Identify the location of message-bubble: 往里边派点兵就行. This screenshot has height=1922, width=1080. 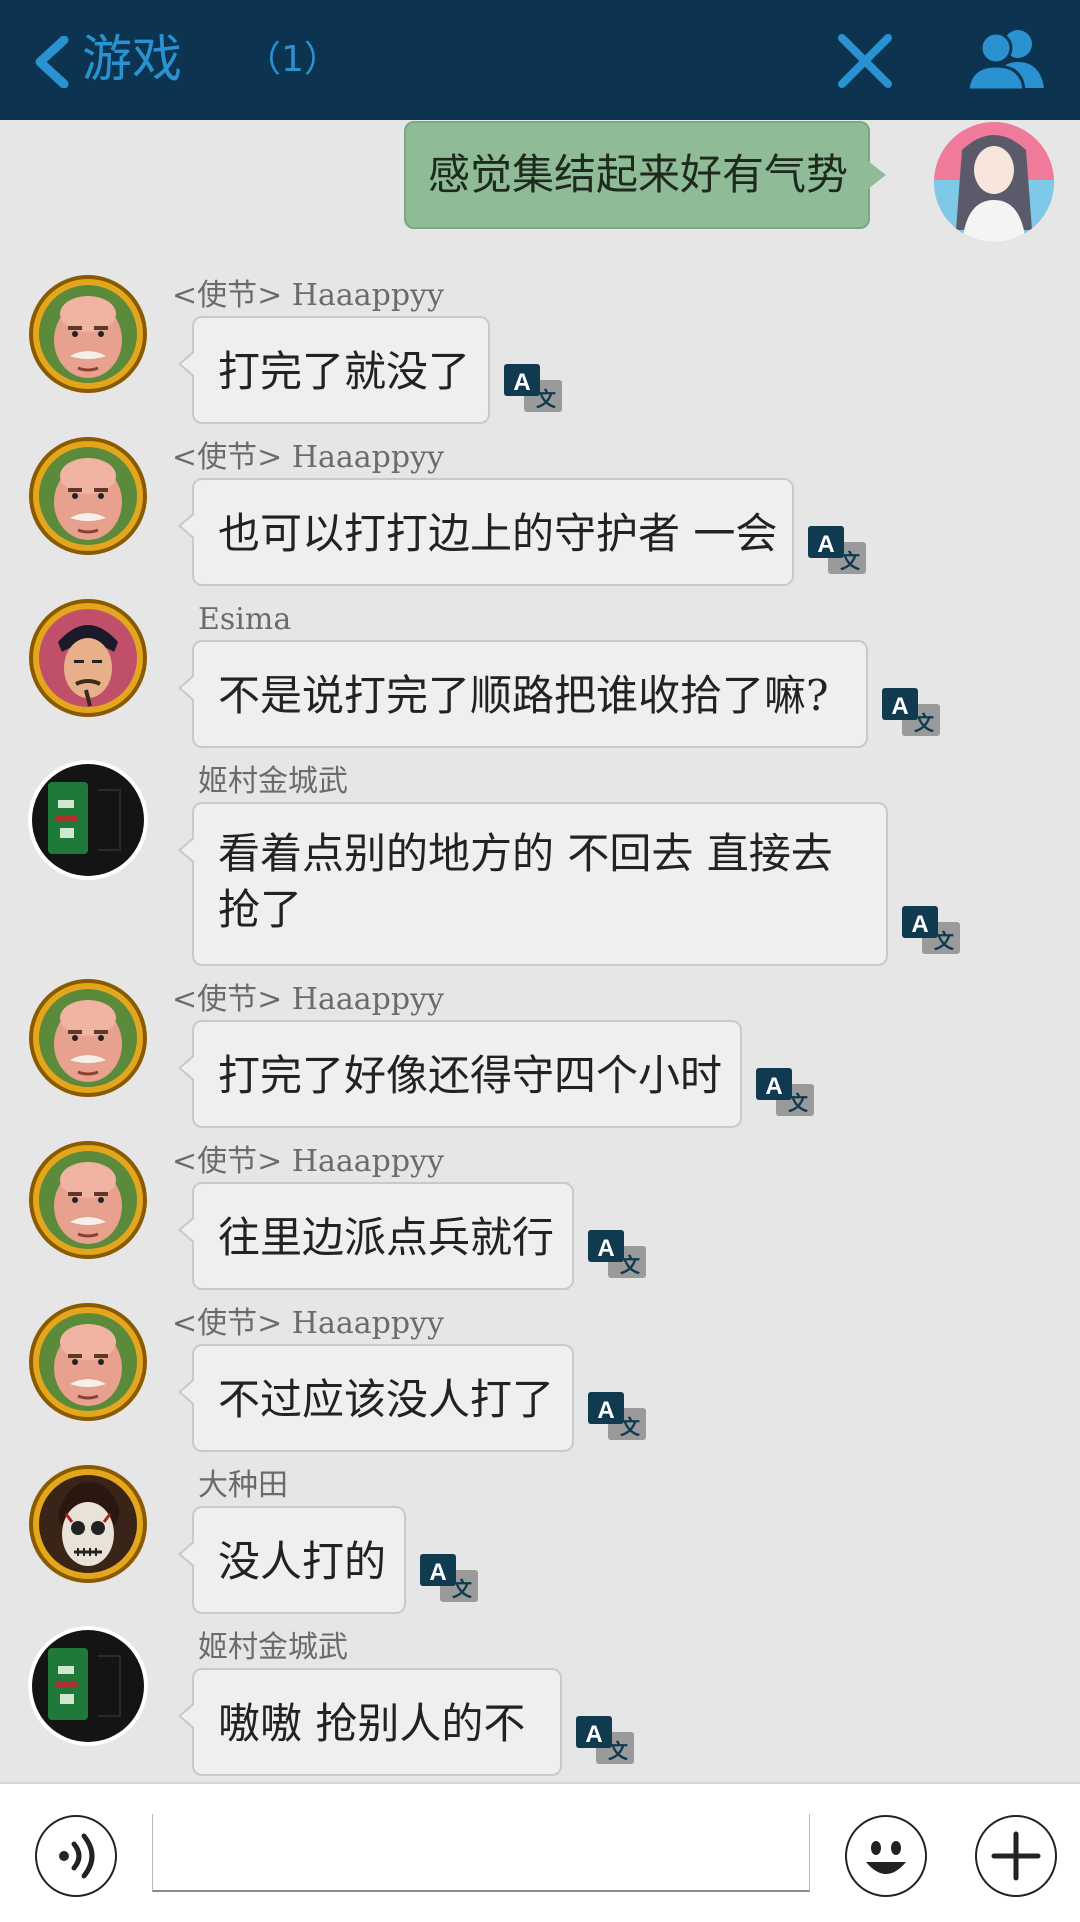
(376, 1236).